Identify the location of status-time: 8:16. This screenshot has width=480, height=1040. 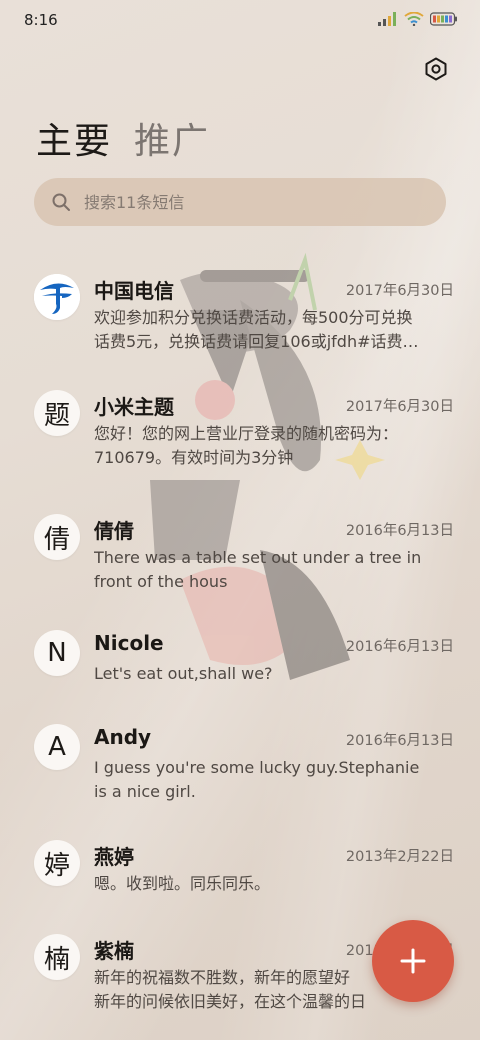
(41, 20).